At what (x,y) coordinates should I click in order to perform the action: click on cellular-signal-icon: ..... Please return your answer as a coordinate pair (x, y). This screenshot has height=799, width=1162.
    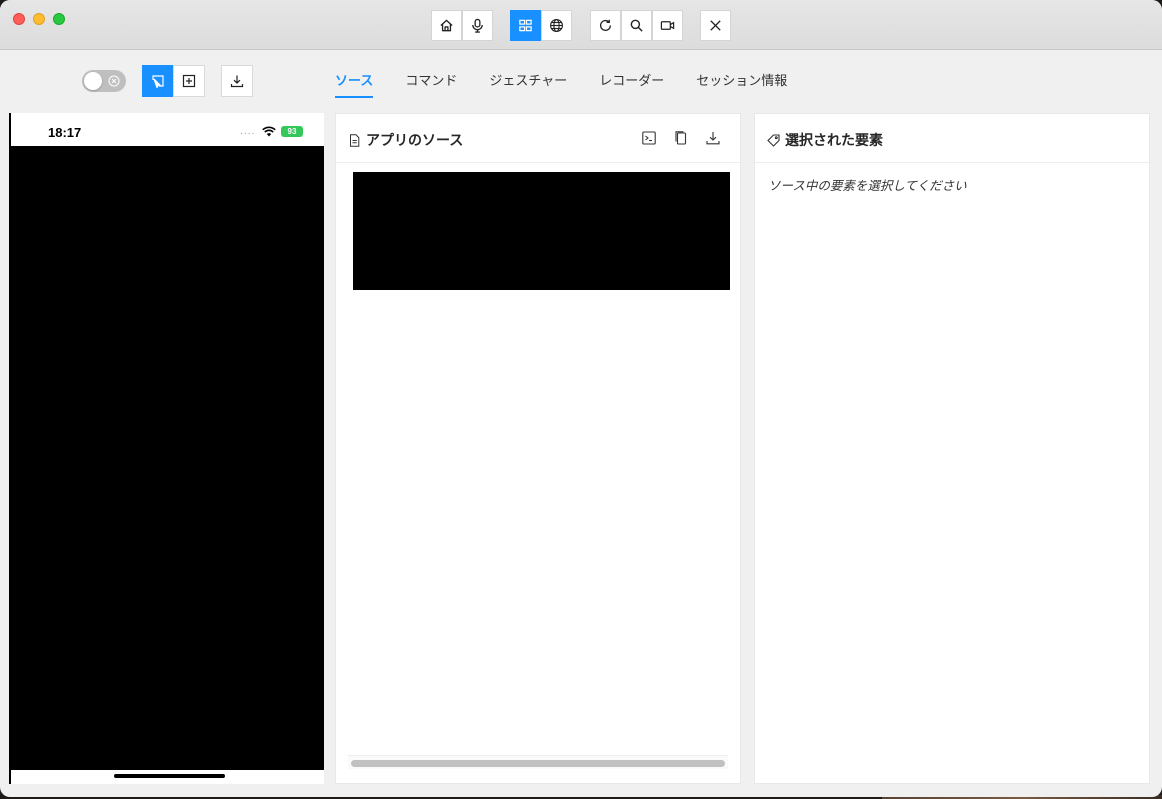
    Looking at the image, I should click on (248, 132).